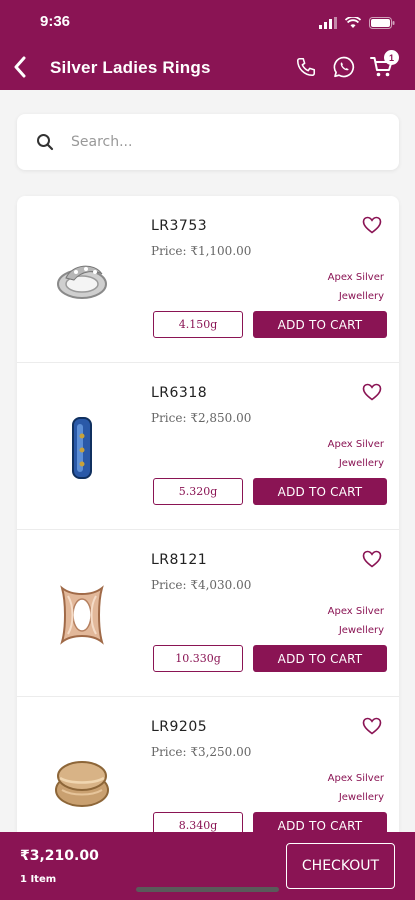  I want to click on weight-button: 8.340g, so click(198, 822).